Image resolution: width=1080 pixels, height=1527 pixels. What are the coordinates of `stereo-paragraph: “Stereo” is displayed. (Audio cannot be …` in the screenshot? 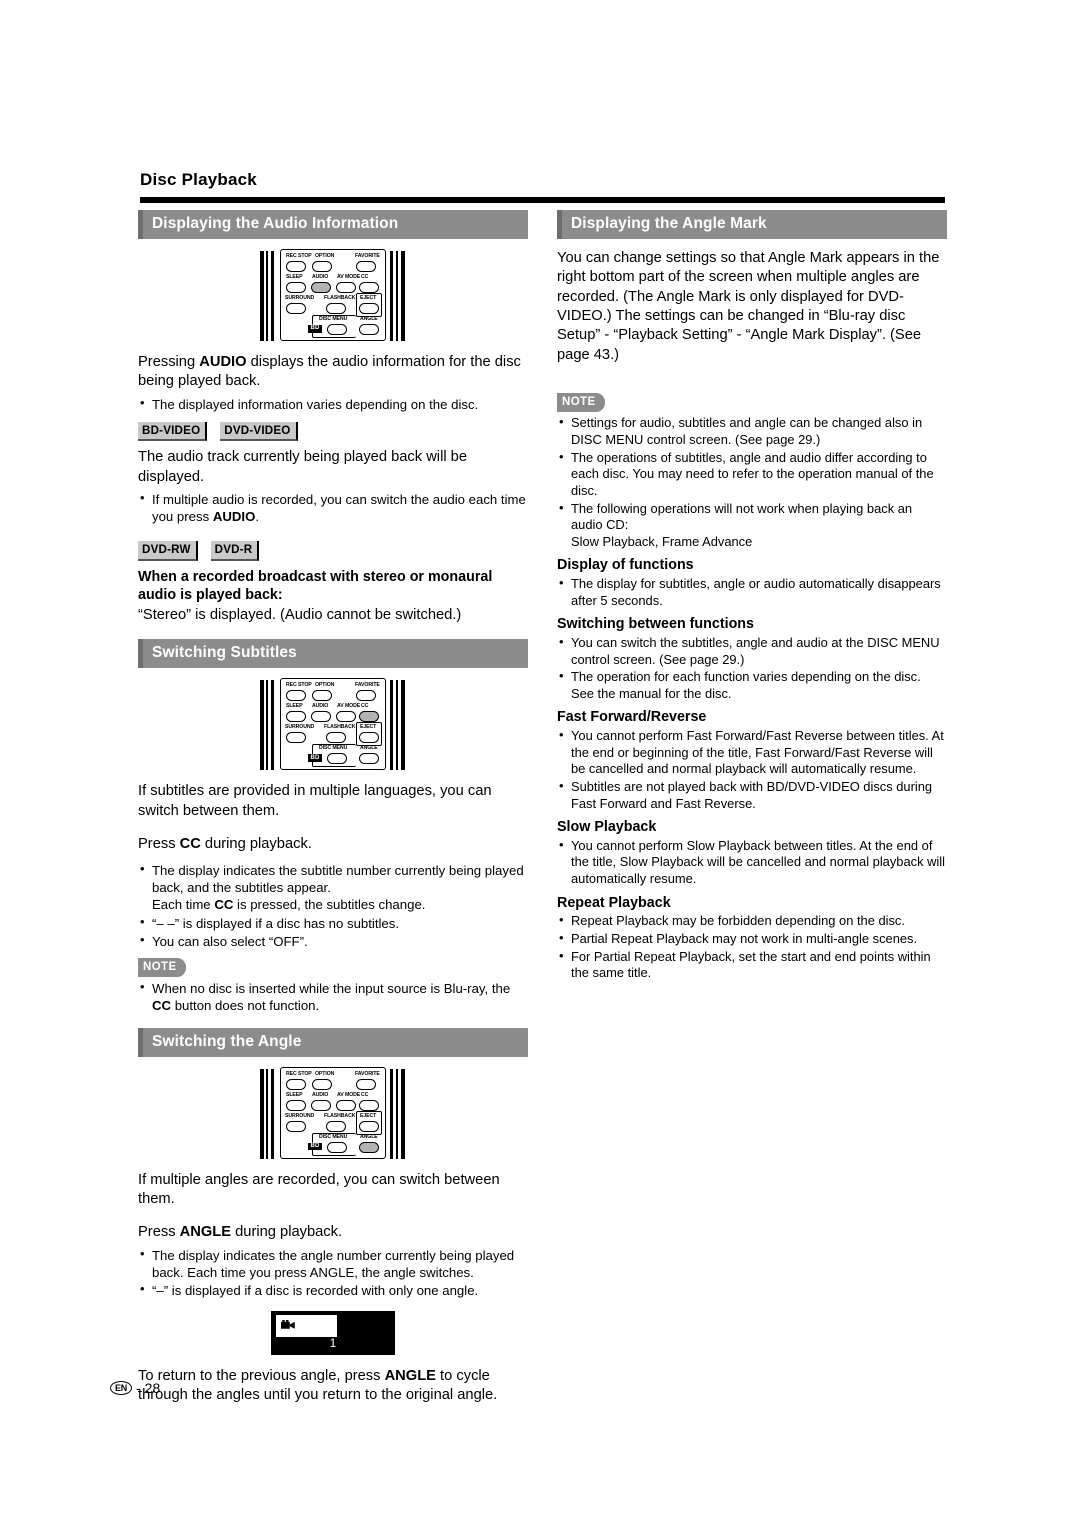 It's located at (300, 614).